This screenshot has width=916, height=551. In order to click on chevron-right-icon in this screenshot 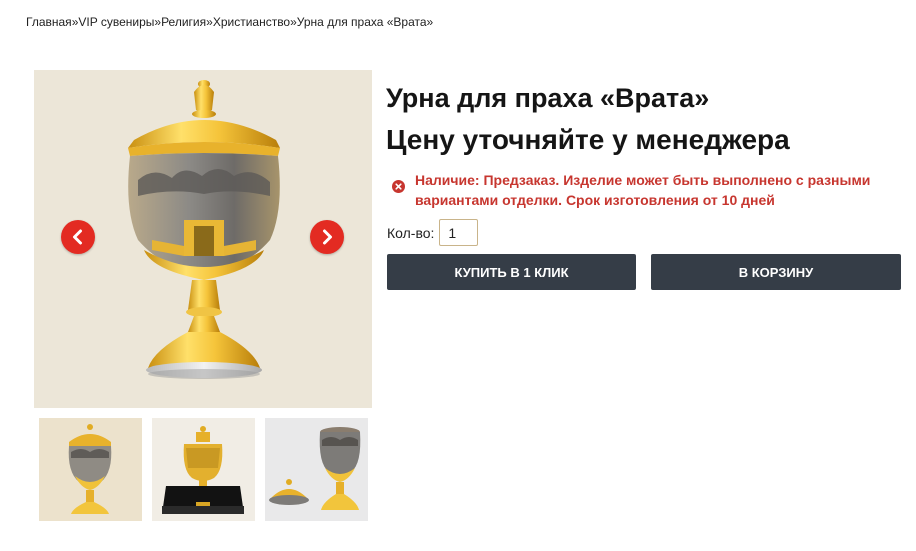, I will do `click(327, 237)`.